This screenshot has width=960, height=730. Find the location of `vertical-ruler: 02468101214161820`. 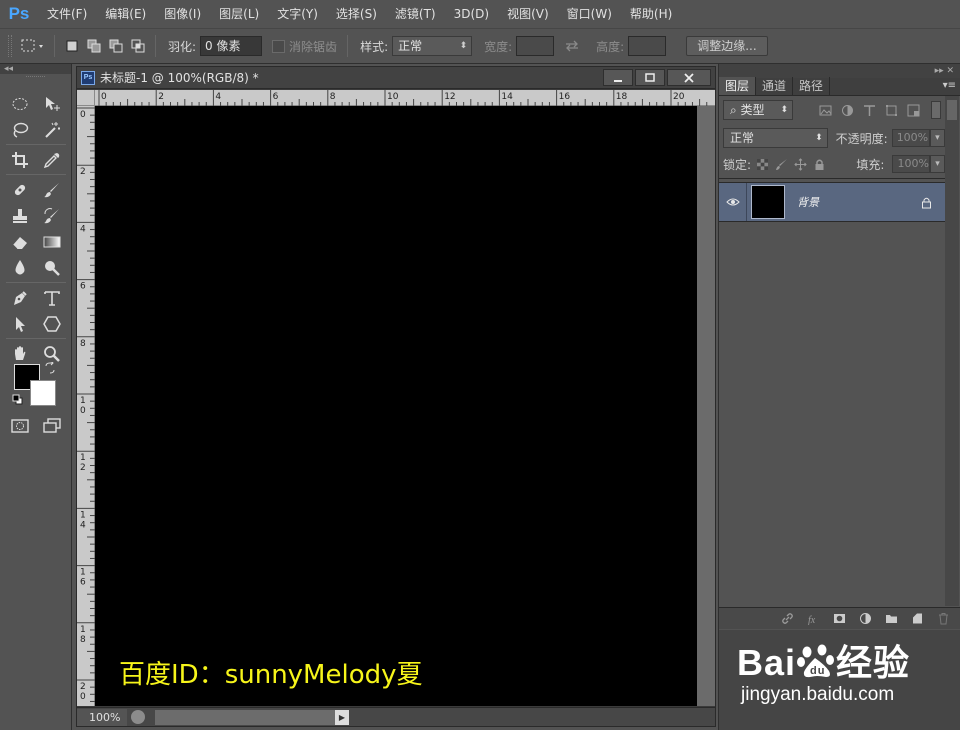

vertical-ruler: 02468101214161820 is located at coordinates (86, 406).